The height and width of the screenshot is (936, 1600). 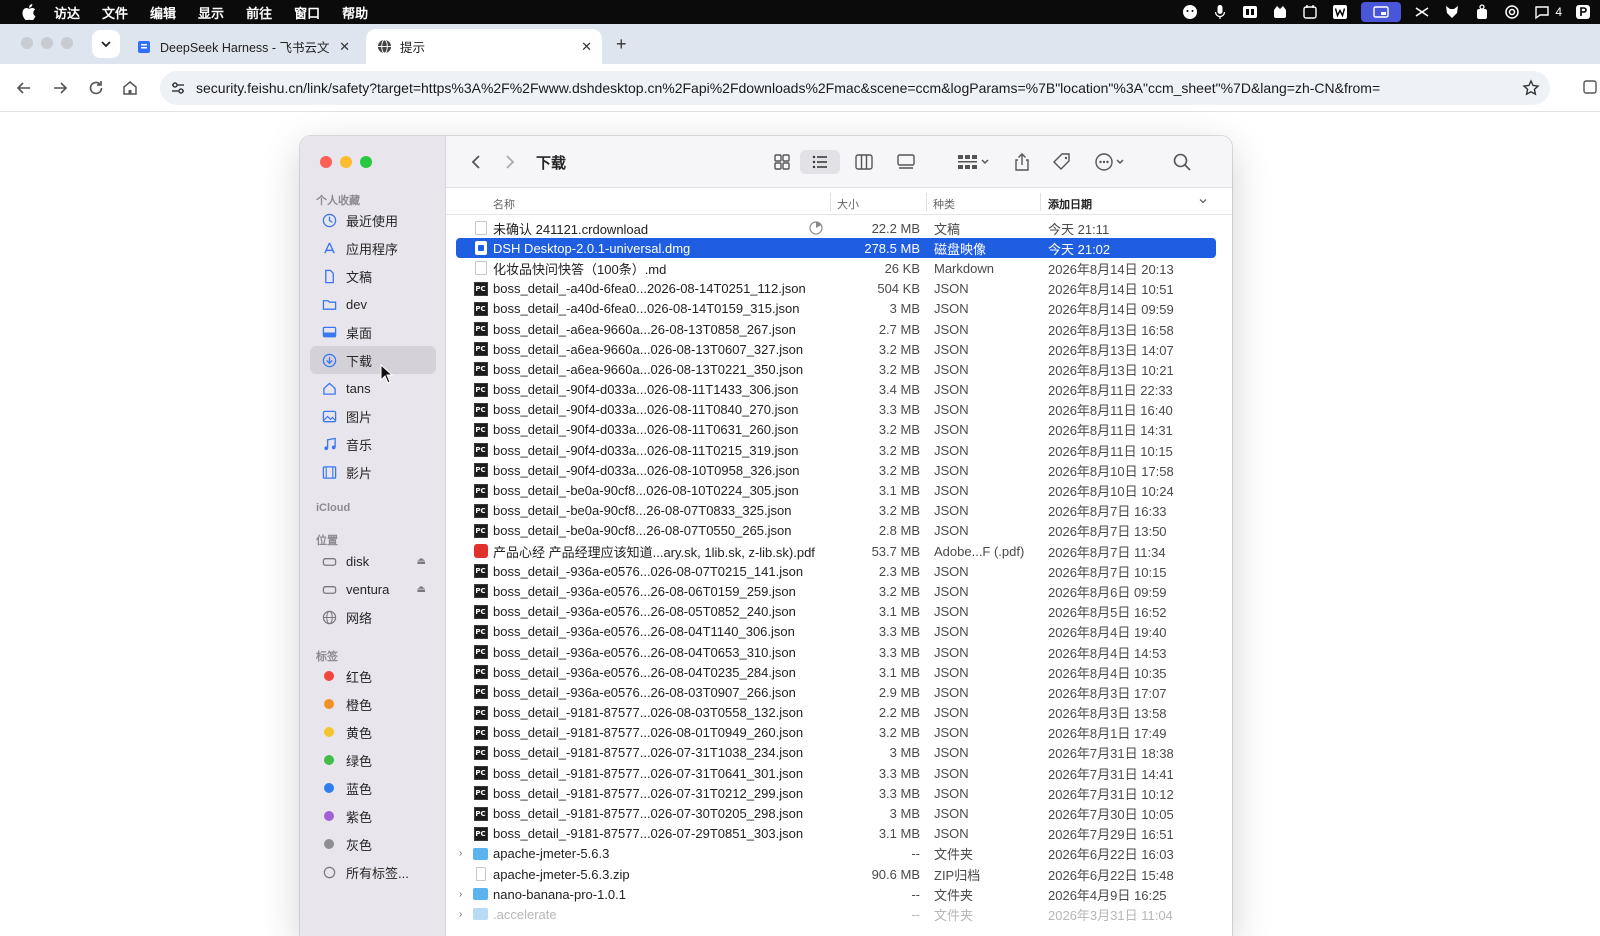 I want to click on sidebar-item-home: tans, so click(x=373, y=388).